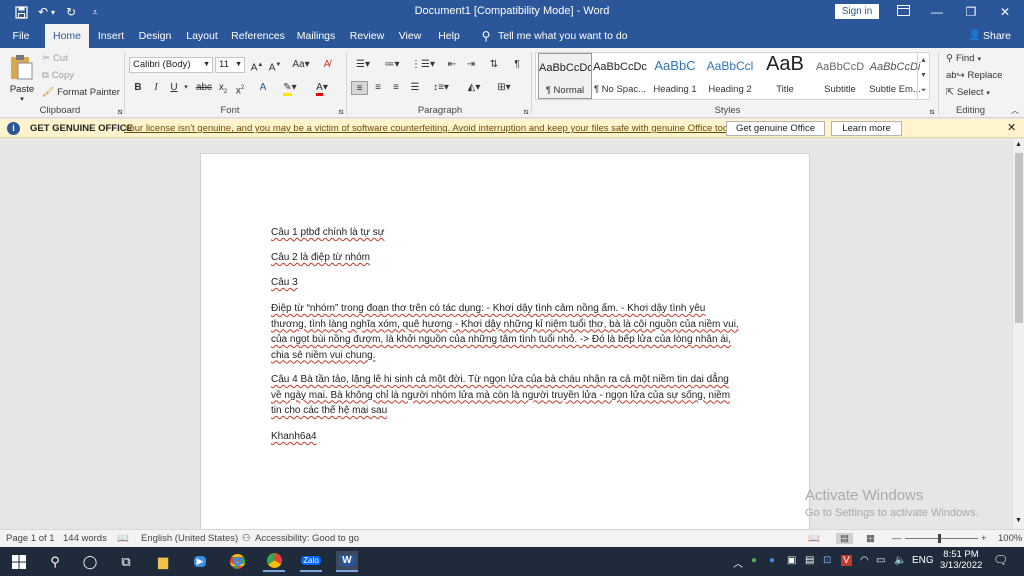 This screenshot has width=1024, height=576. Describe the element at coordinates (1018, 520) in the screenshot. I see `scroll-down-icon: ▼` at that location.